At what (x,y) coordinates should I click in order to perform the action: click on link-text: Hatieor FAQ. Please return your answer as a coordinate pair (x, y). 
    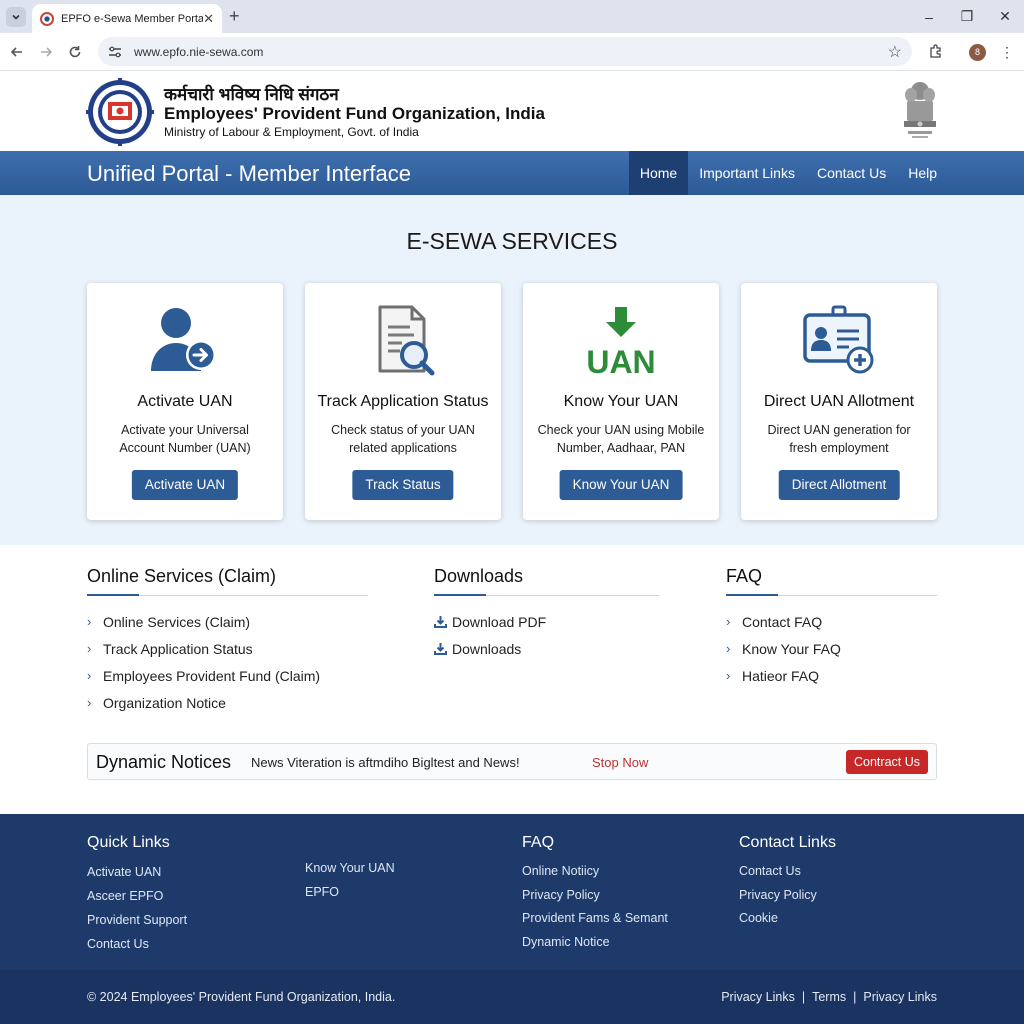
    Looking at the image, I should click on (780, 676).